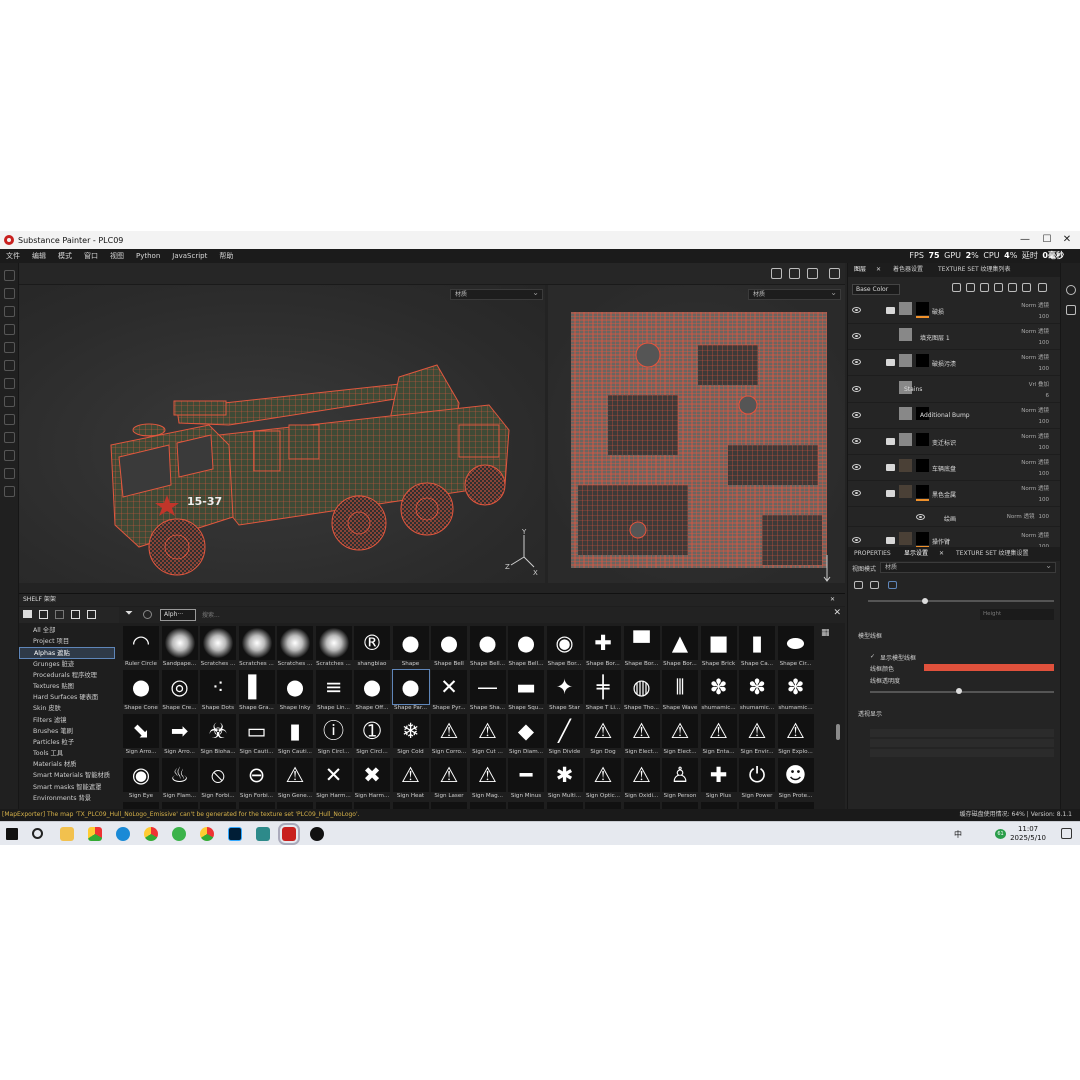 The width and height of the screenshot is (1080, 1080). I want to click on maximize-icon: ☐, so click(1047, 240).